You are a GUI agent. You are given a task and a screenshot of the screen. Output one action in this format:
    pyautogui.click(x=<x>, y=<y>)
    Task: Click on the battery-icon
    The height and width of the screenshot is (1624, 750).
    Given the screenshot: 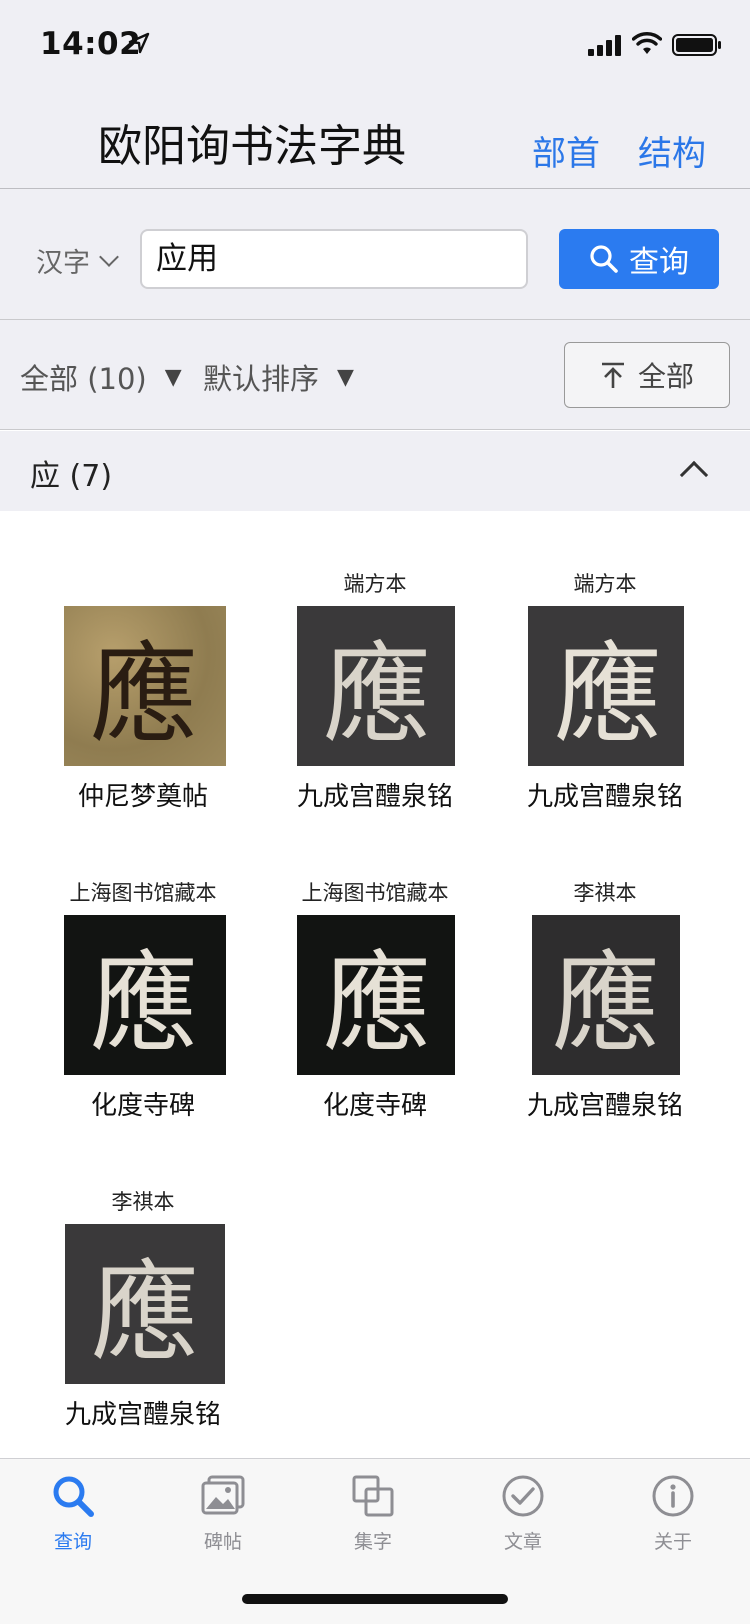 What is the action you would take?
    pyautogui.click(x=696, y=45)
    